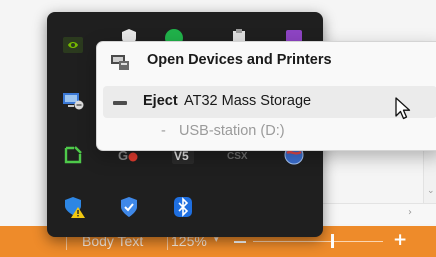 This screenshot has width=436, height=257. I want to click on devices-printers-icon, so click(120, 62).